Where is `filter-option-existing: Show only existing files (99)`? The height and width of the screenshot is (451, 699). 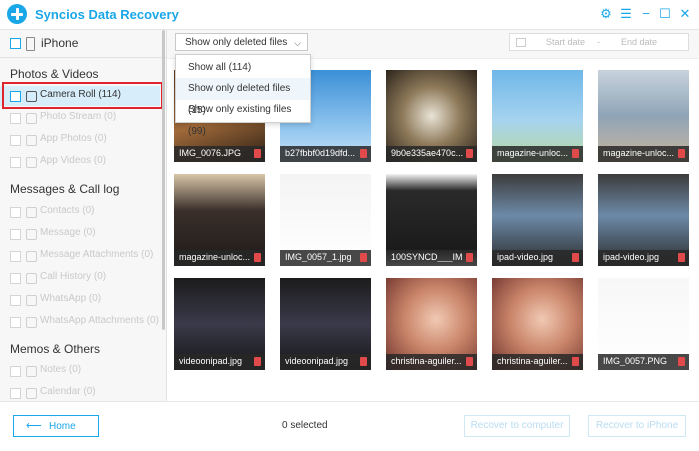 filter-option-existing: Show only existing files (99) is located at coordinates (243, 118).